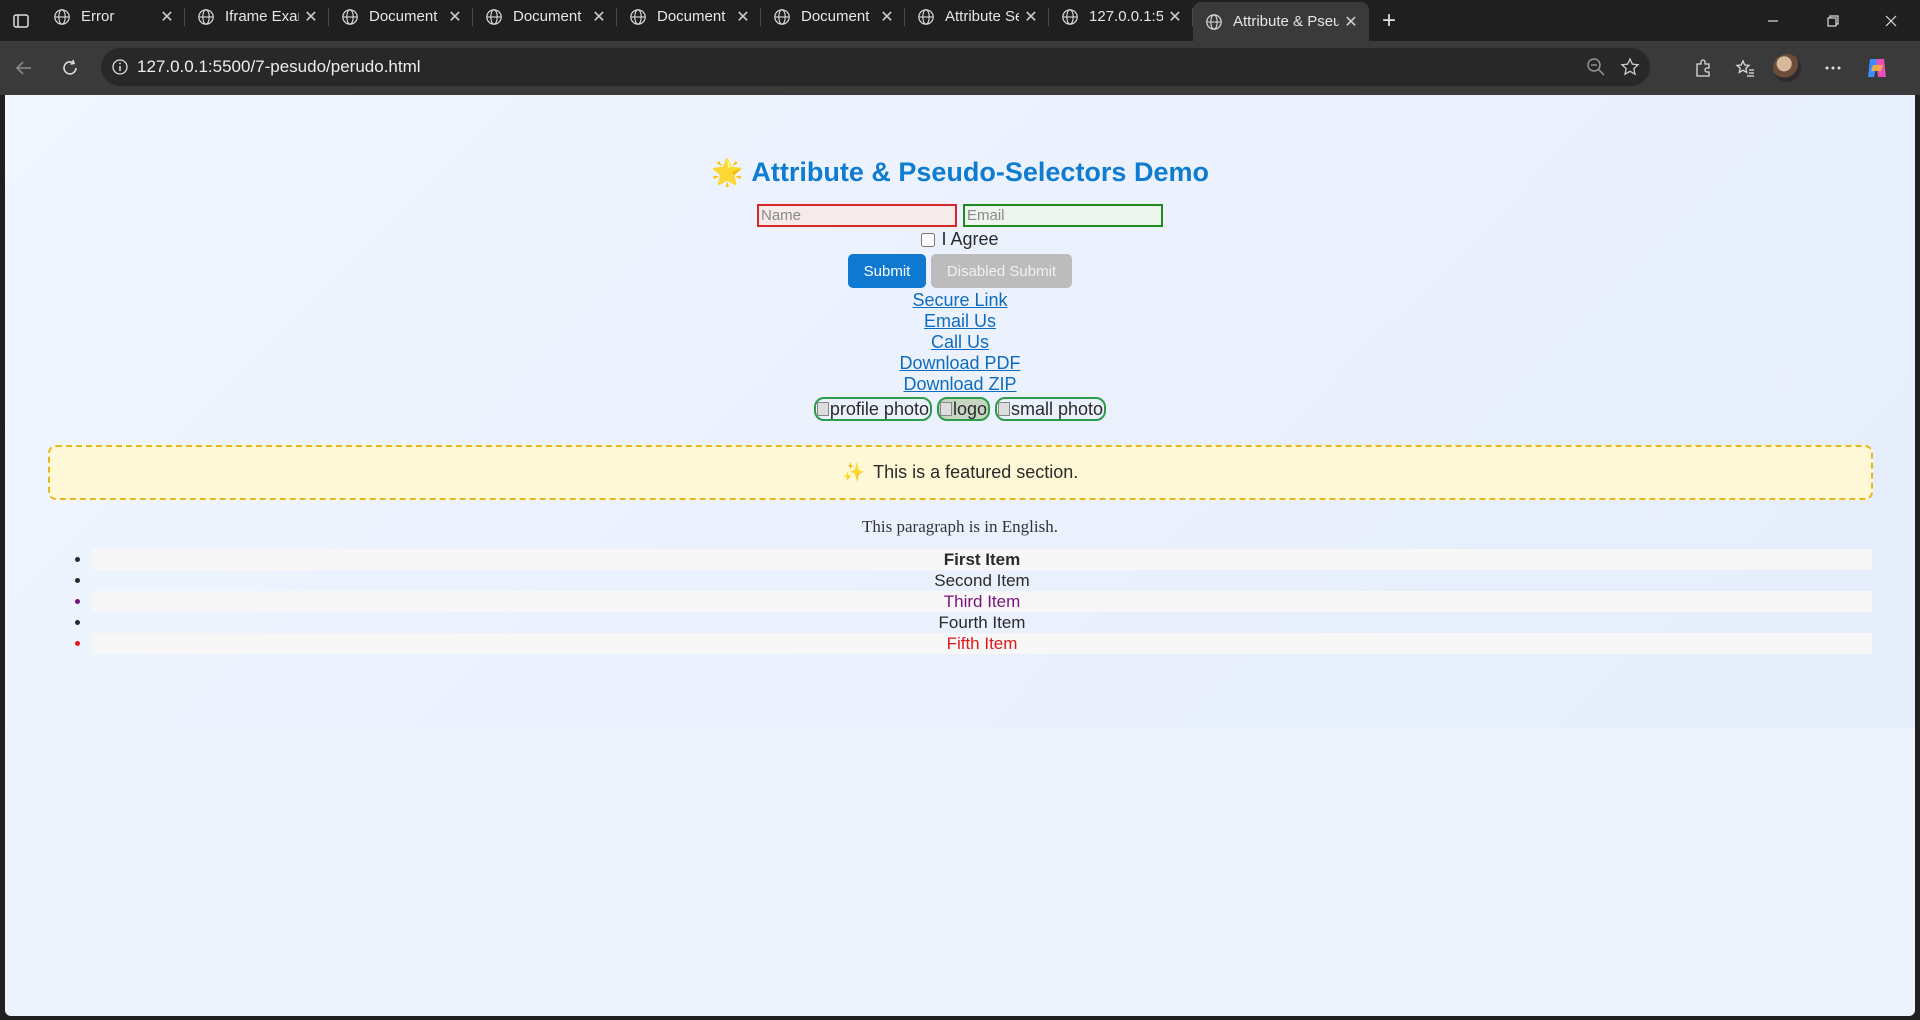 Image resolution: width=1920 pixels, height=1020 pixels. I want to click on disabled-submit-button: Disabled Submit, so click(1001, 271).